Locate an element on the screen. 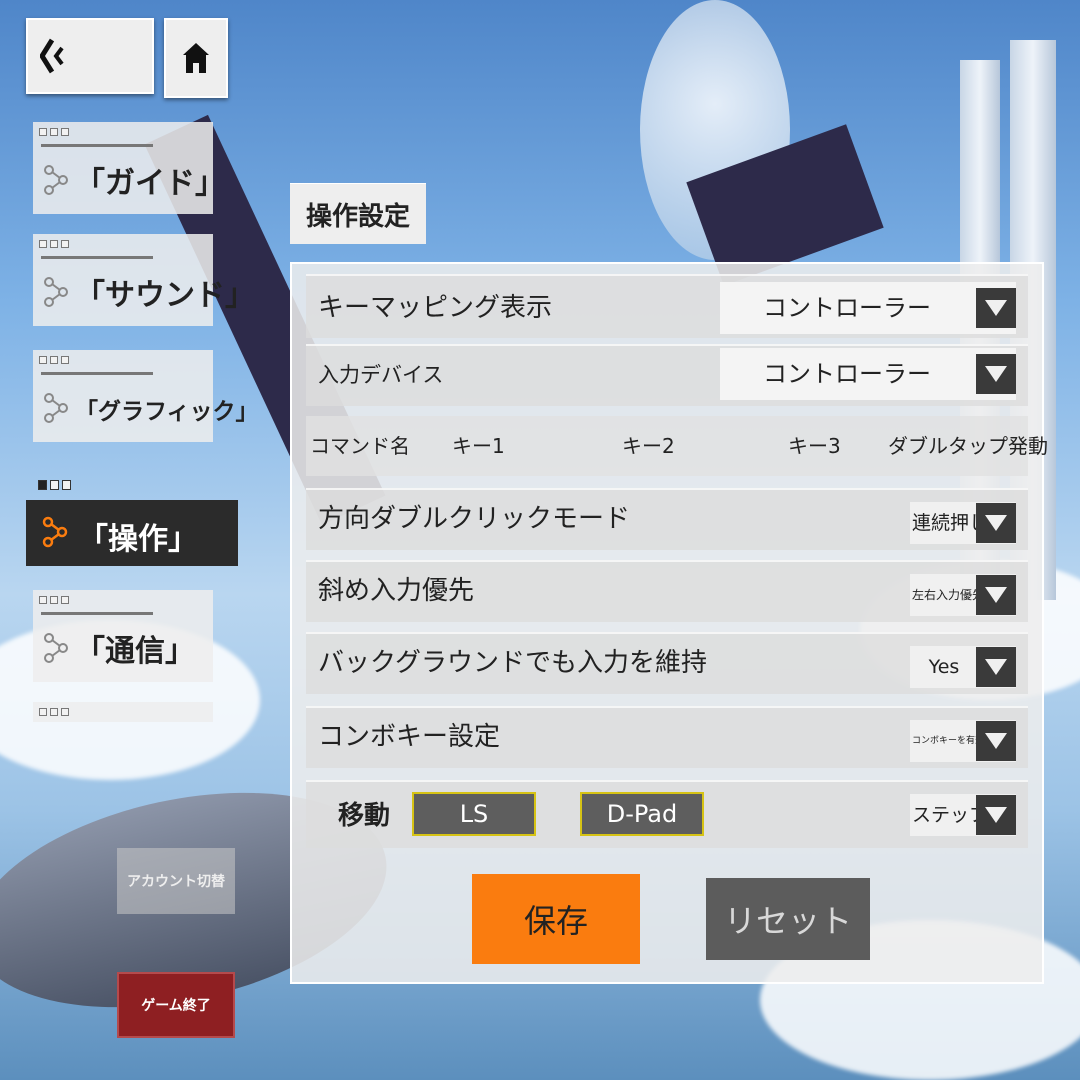 The image size is (1080, 1080). nav-item-label: 「グラフィック」 is located at coordinates (167, 412).